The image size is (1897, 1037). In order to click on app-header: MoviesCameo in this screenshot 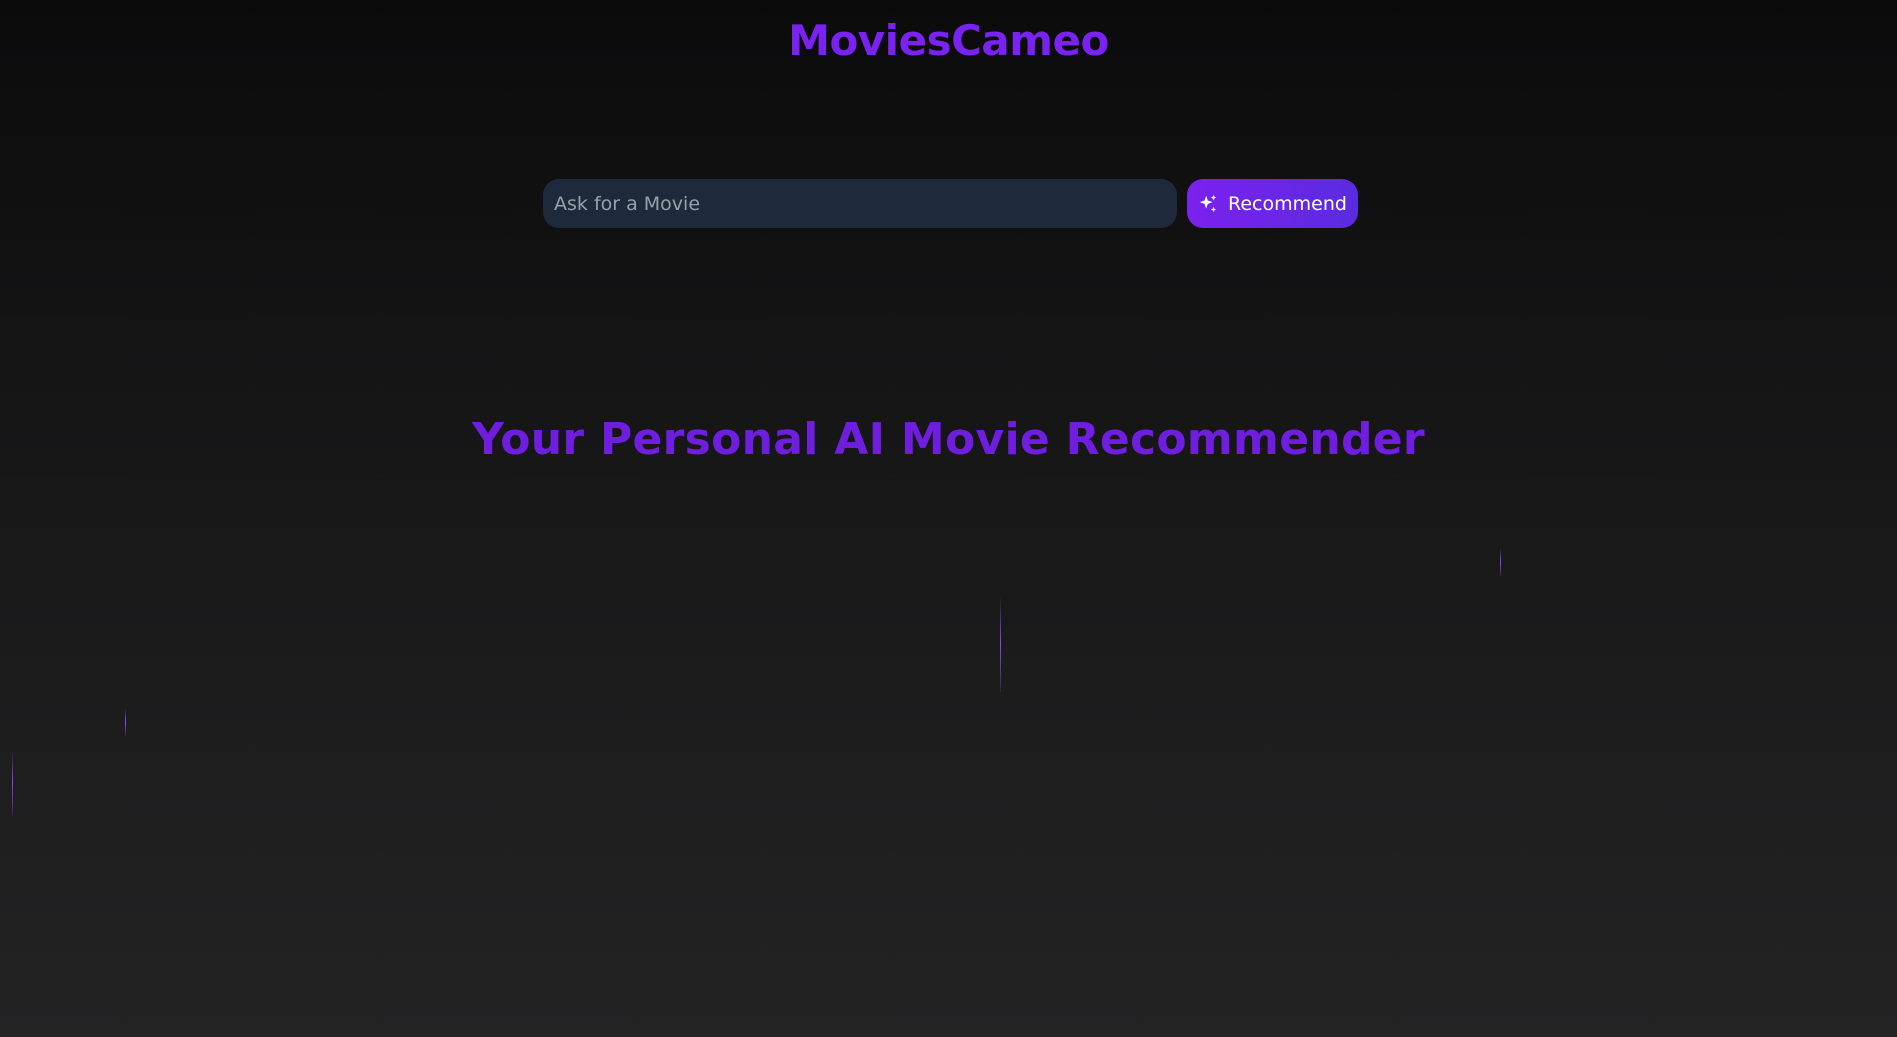, I will do `click(948, 45)`.